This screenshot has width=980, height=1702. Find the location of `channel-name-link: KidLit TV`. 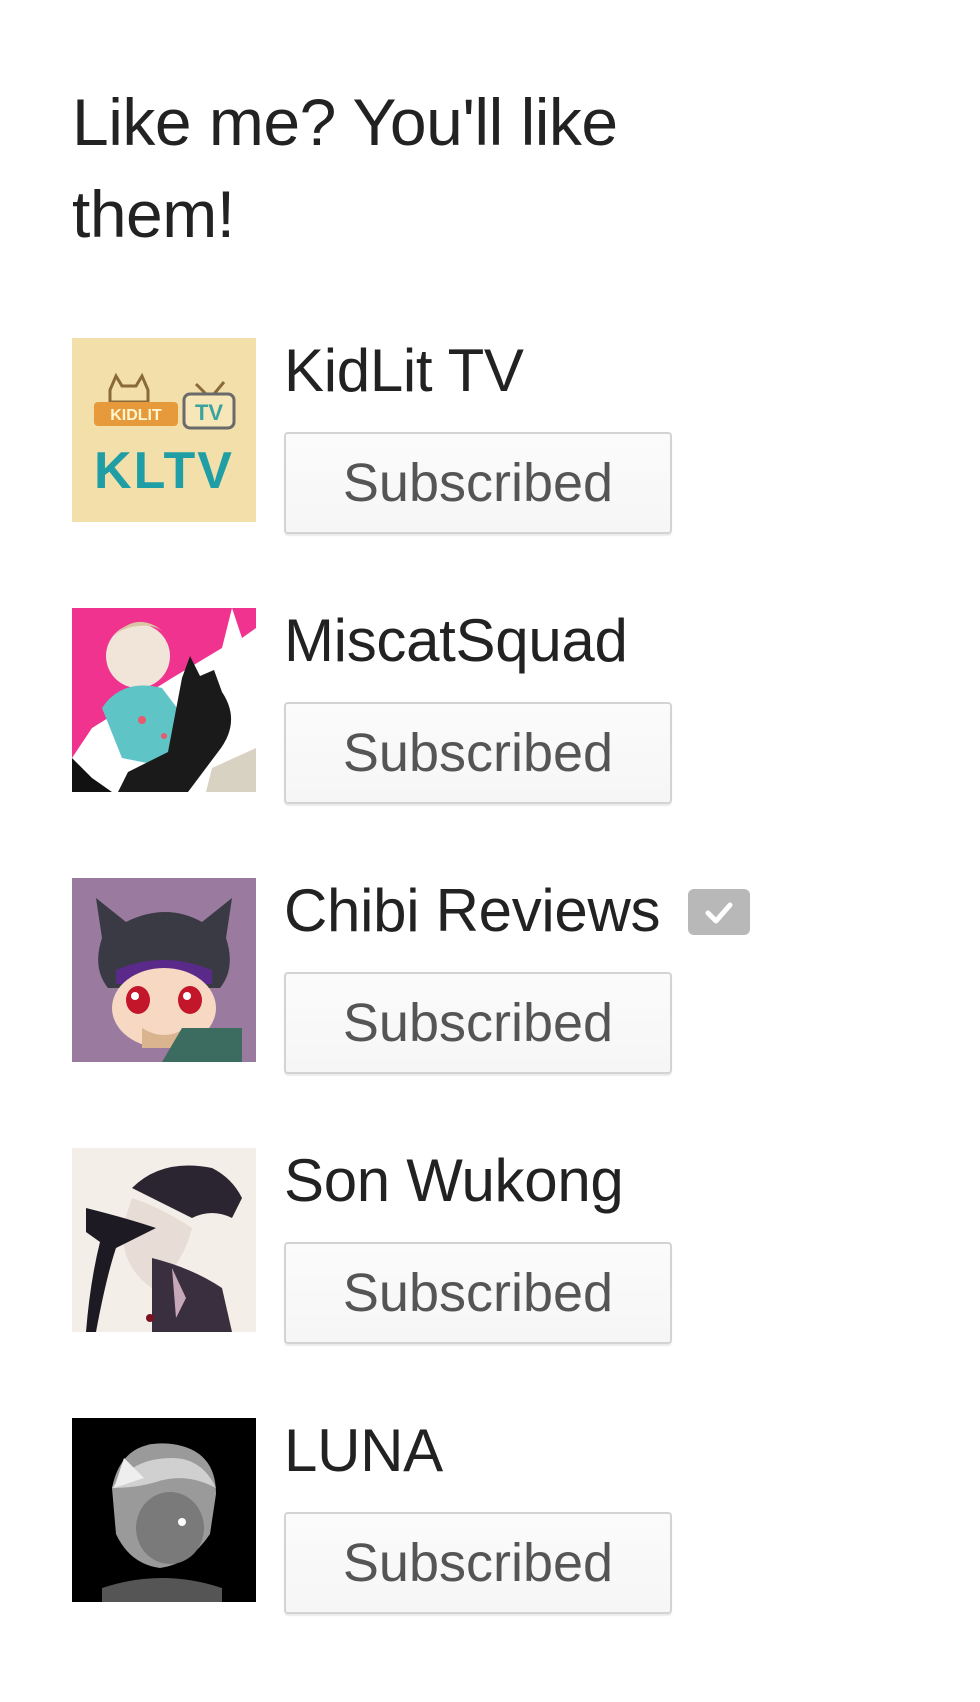

channel-name-link: KidLit TV is located at coordinates (404, 370).